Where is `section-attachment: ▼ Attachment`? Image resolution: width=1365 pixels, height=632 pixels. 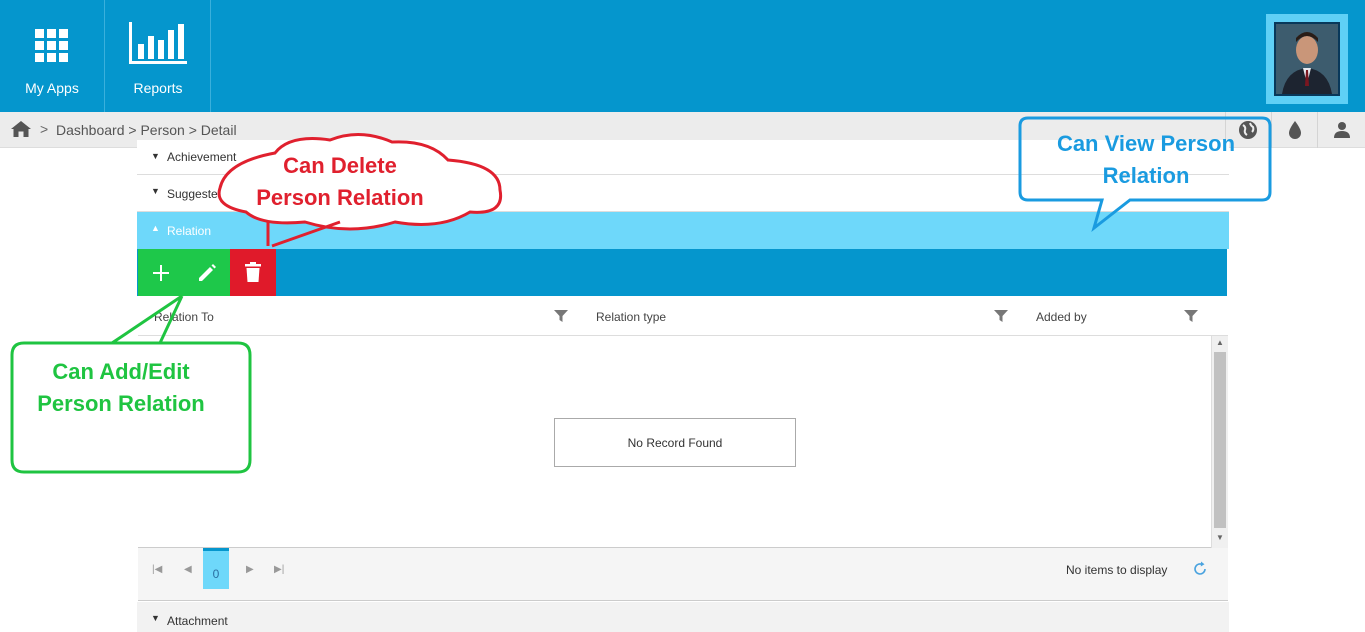 section-attachment: ▼ Attachment is located at coordinates (683, 617).